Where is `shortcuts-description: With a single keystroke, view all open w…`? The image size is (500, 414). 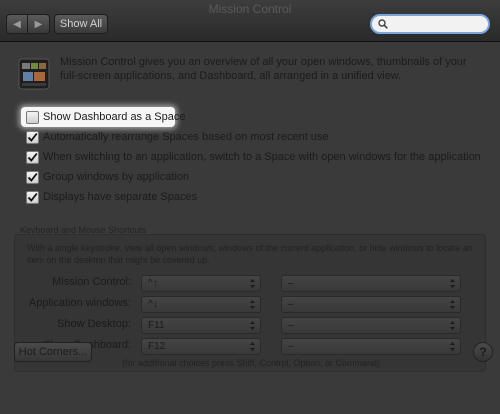
shortcuts-description: With a single keystroke, view all open w… is located at coordinates (250, 254).